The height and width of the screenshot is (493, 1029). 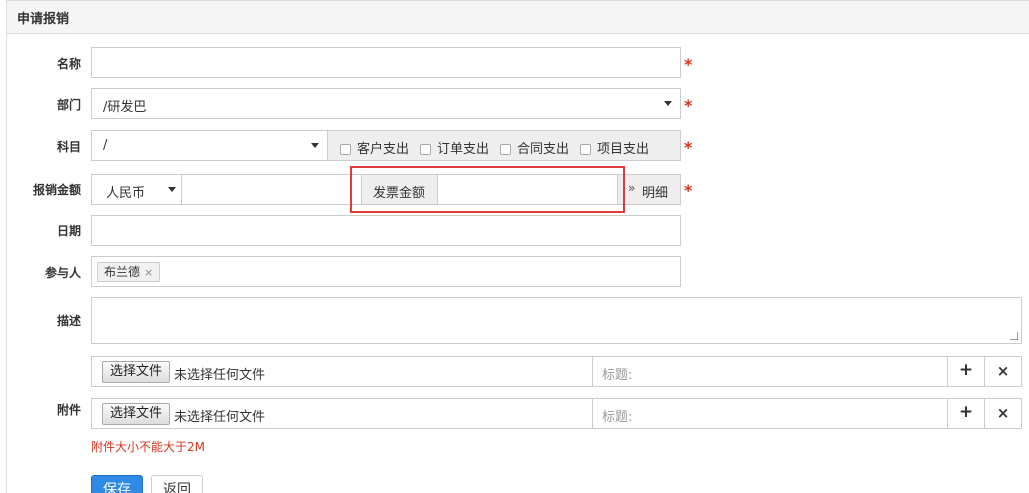 What do you see at coordinates (209, 145) in the screenshot?
I see `subject-select: /` at bounding box center [209, 145].